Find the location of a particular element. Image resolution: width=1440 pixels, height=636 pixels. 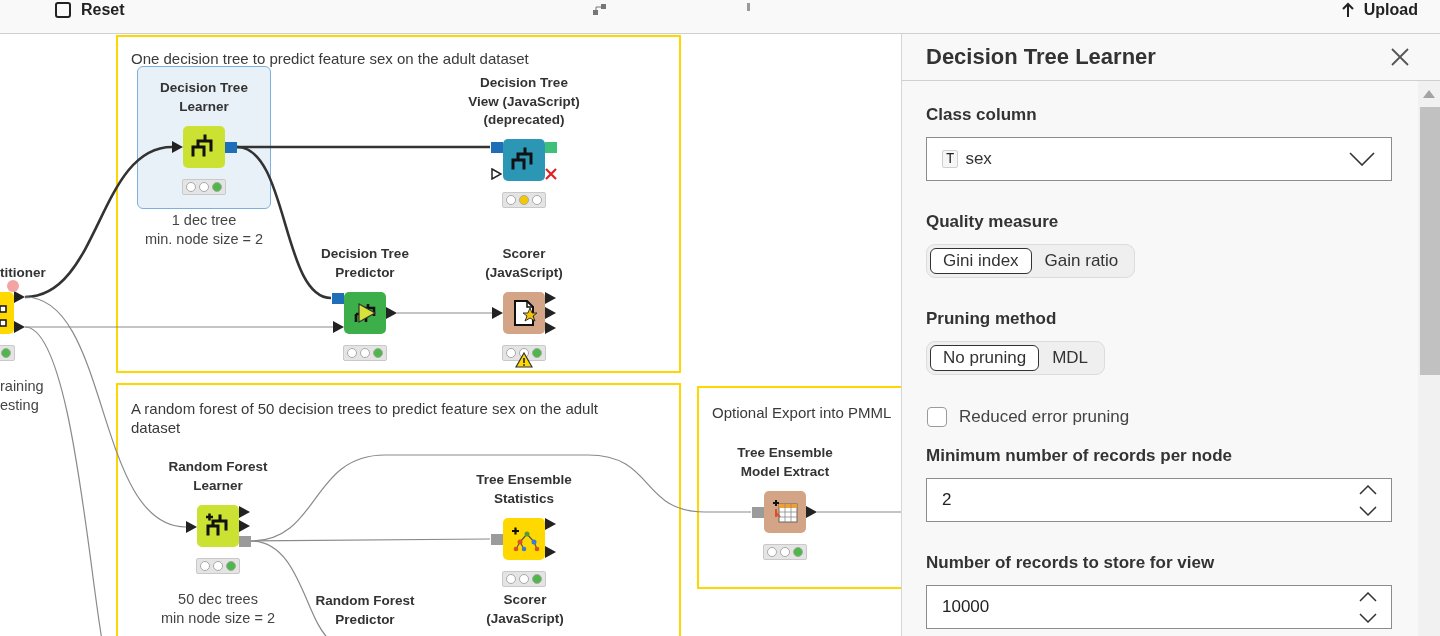

cross-icon is located at coordinates (551, 174).